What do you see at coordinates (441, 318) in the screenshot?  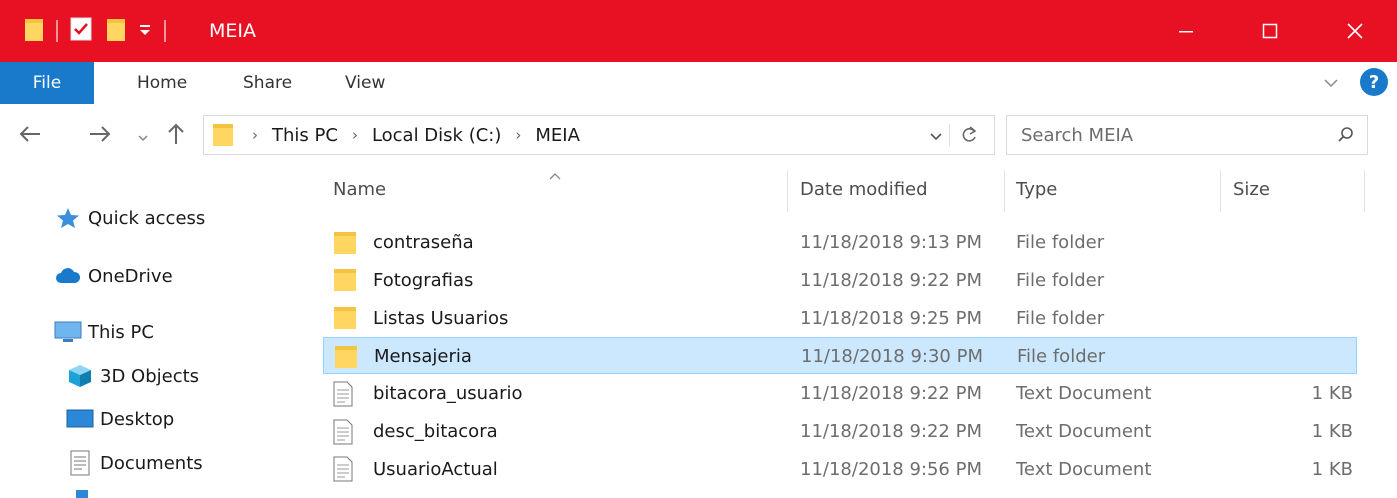 I see `file-name: Listas Usuarios` at bounding box center [441, 318].